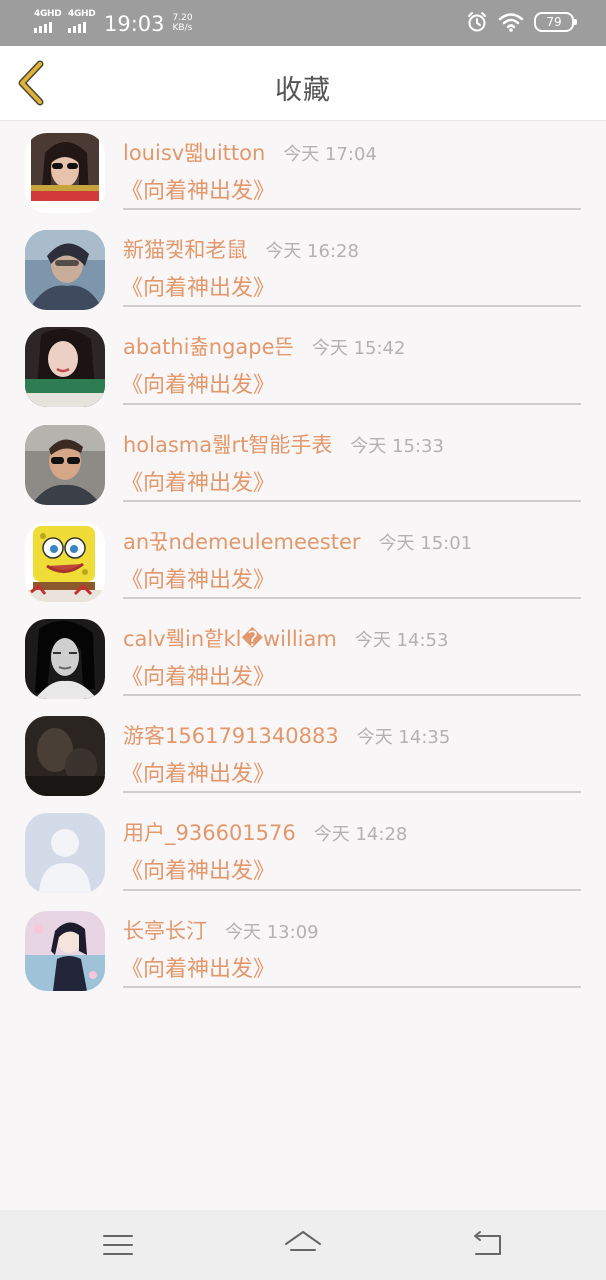  What do you see at coordinates (511, 22) in the screenshot?
I see `wifi-icon` at bounding box center [511, 22].